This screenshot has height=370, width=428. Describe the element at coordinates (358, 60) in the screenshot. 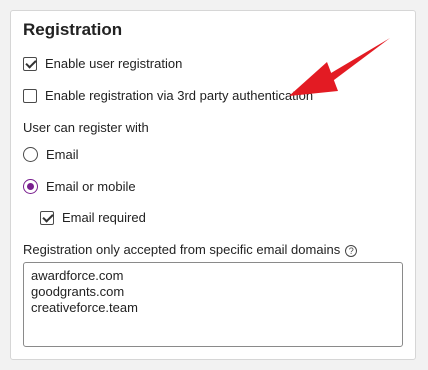

I see `red-arrow-shaft` at that location.